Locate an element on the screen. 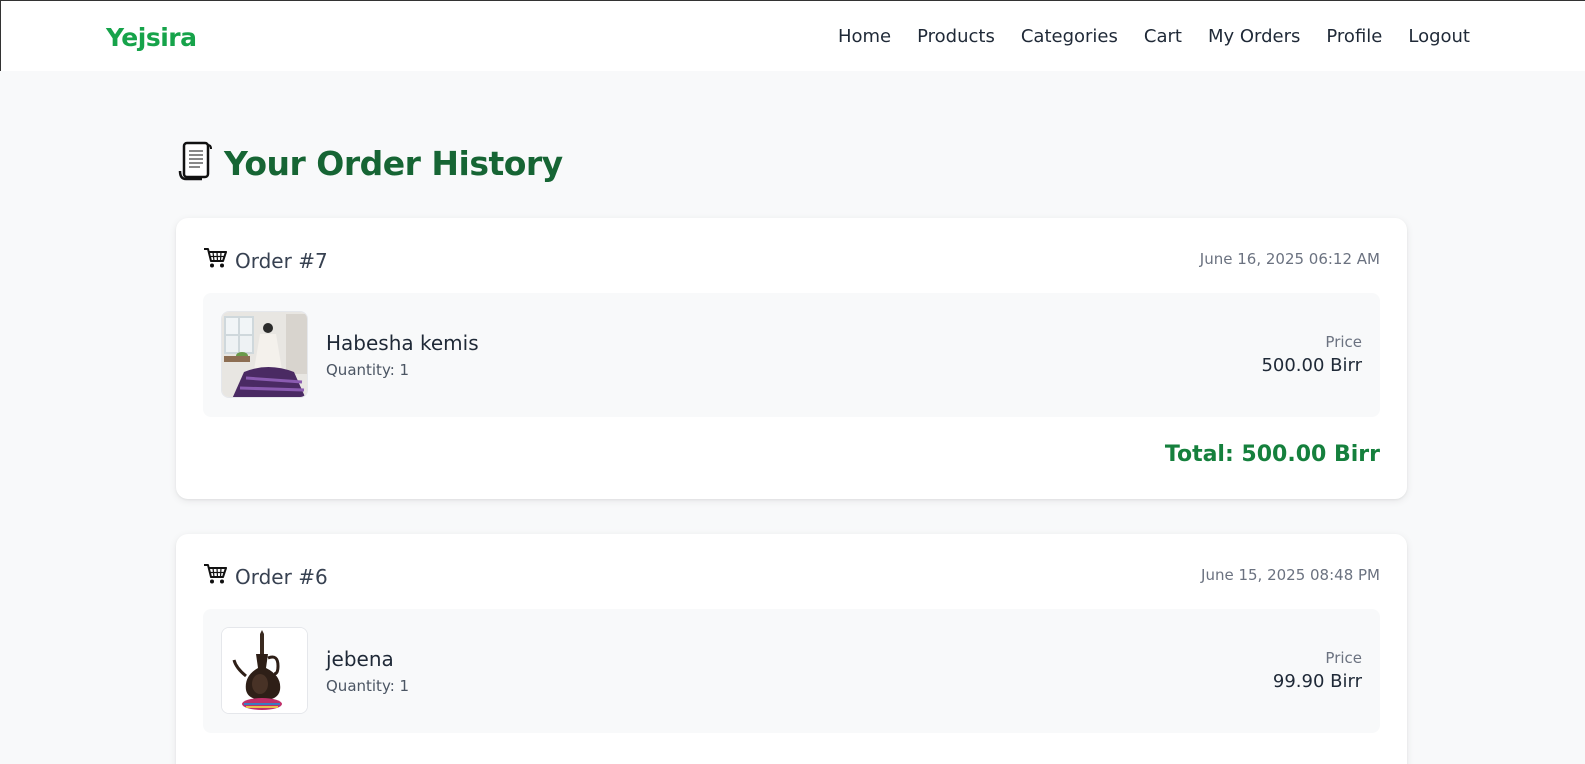  product-image-jebena is located at coordinates (264, 670).